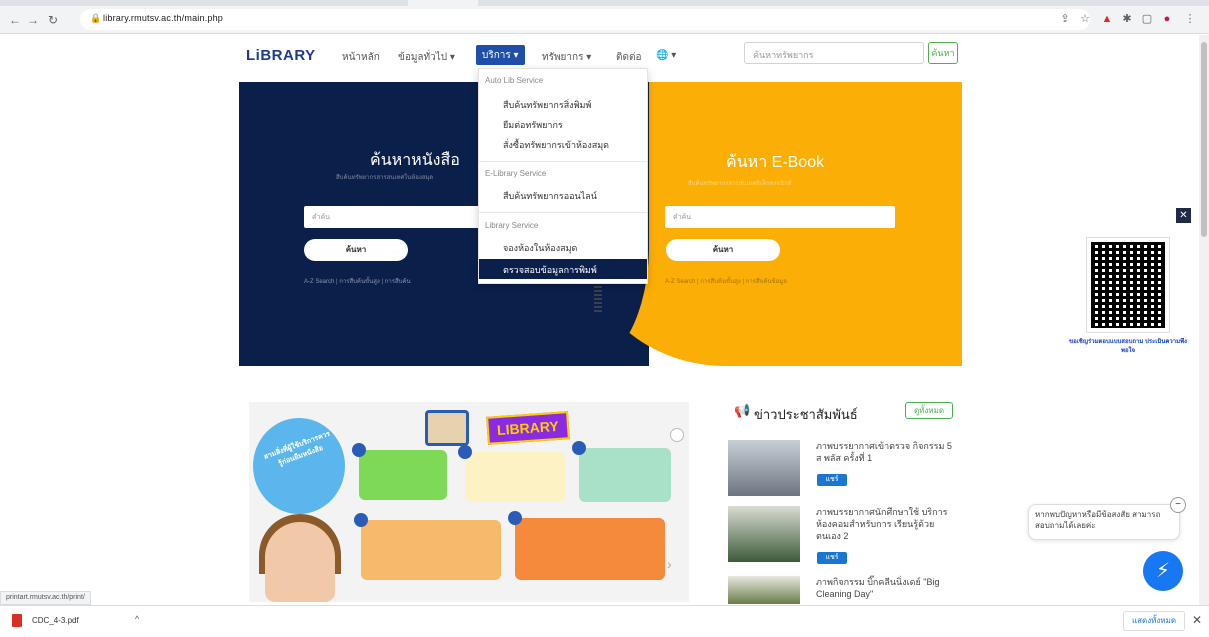 The height and width of the screenshot is (637, 1209). What do you see at coordinates (1107, 19) in the screenshot?
I see `pdf-extension-icon: ▲` at bounding box center [1107, 19].